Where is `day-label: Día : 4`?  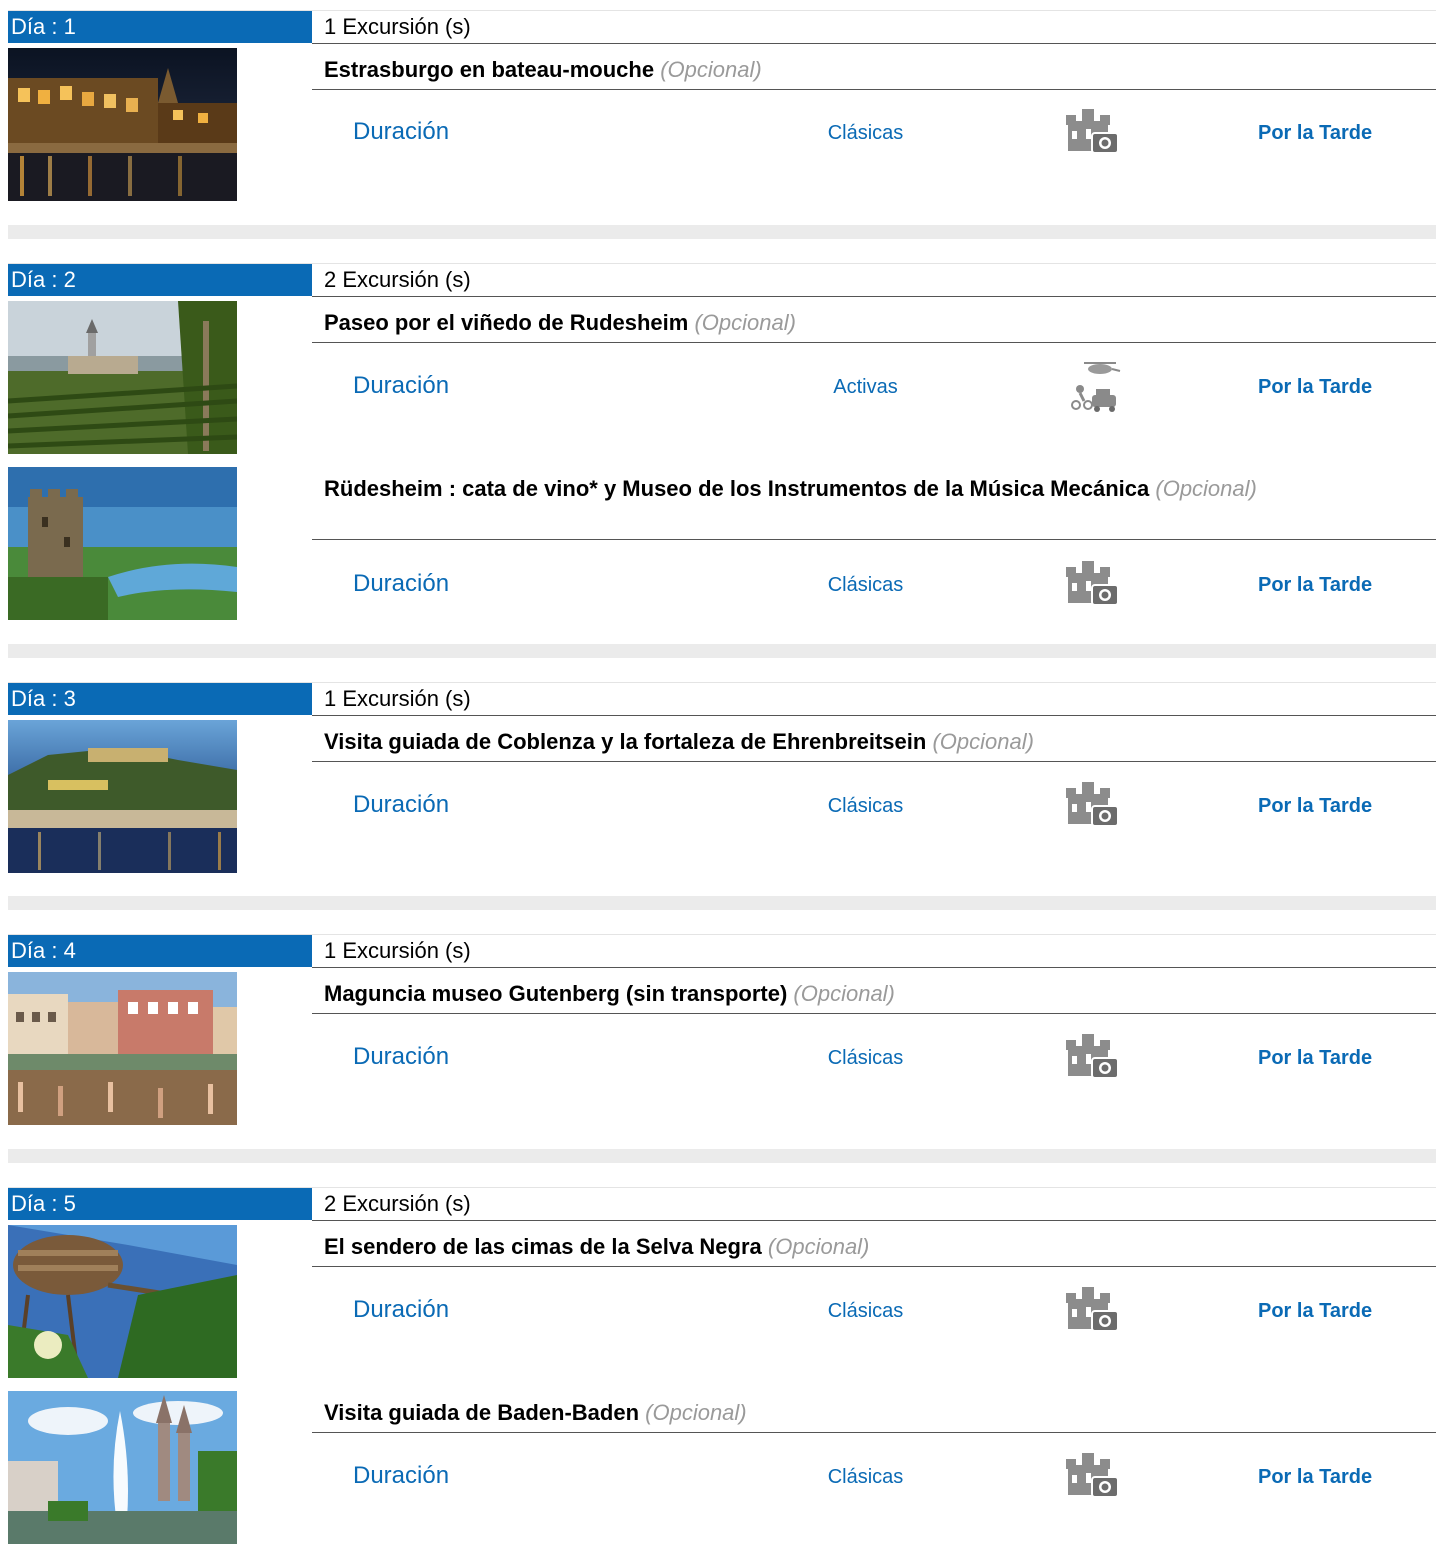 day-label: Día : 4 is located at coordinates (160, 951).